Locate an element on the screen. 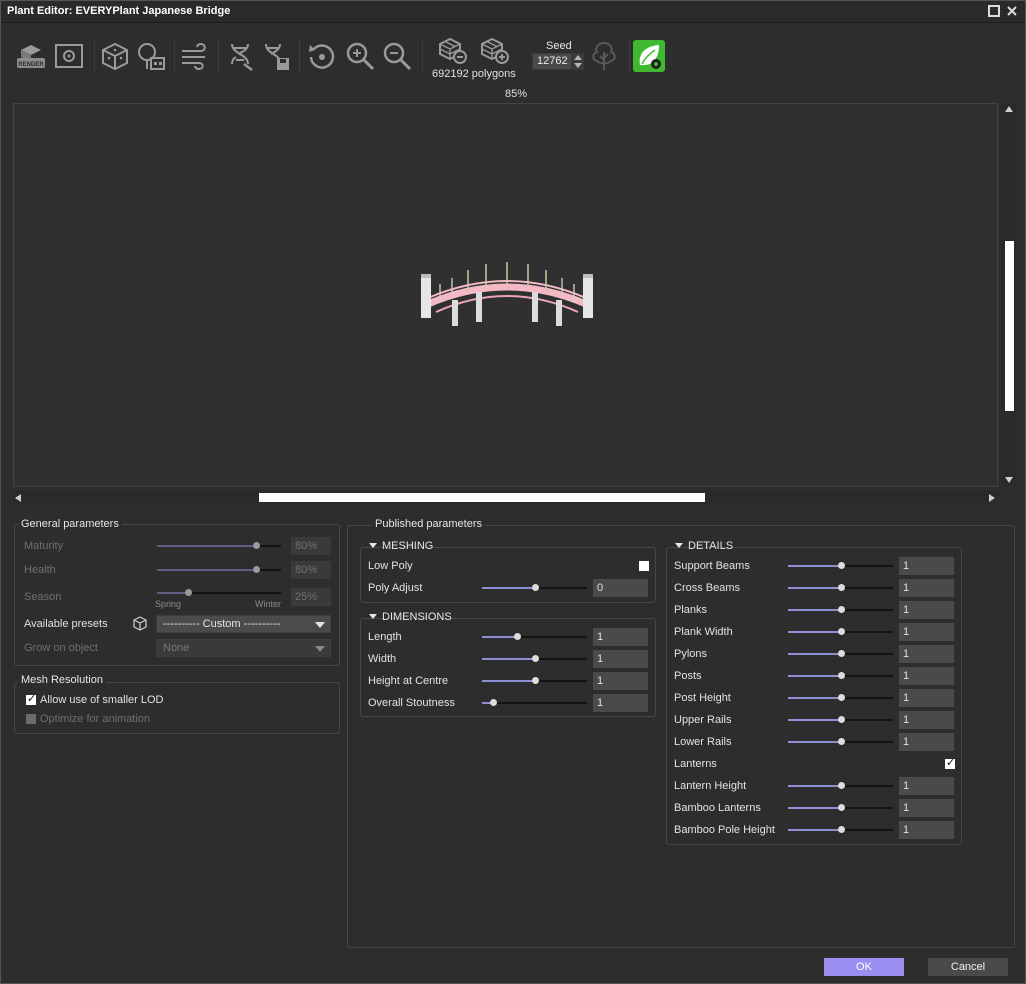  posts-slider is located at coordinates (840, 676).